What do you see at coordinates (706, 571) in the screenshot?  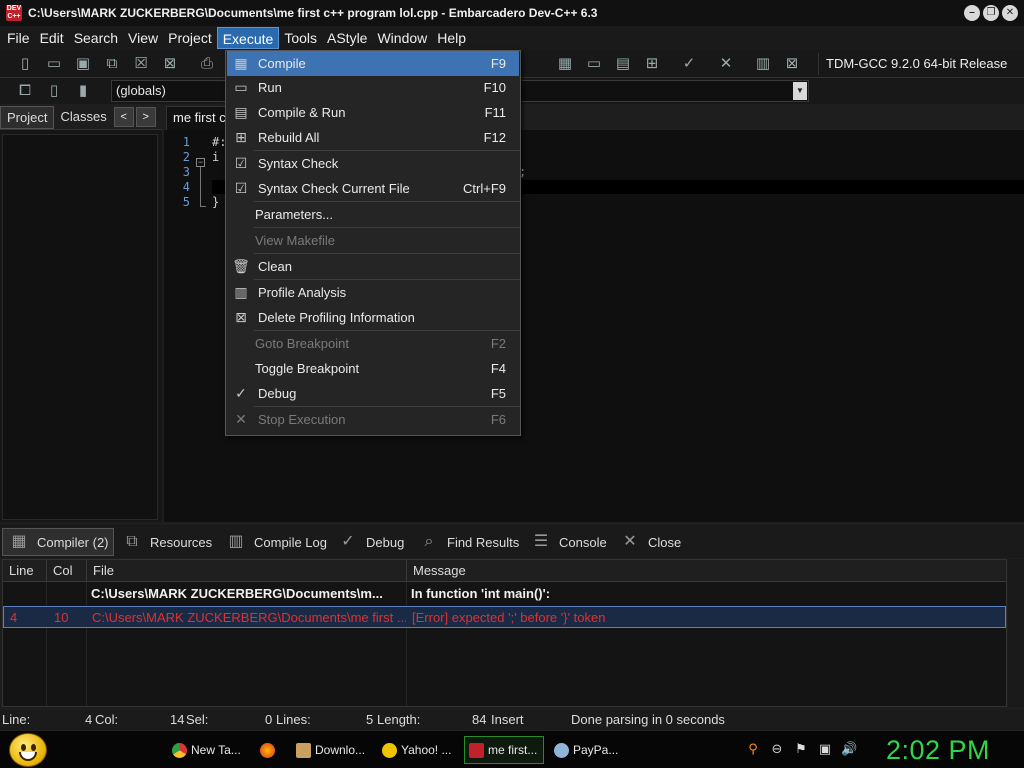 I see `header-message: Message` at bounding box center [706, 571].